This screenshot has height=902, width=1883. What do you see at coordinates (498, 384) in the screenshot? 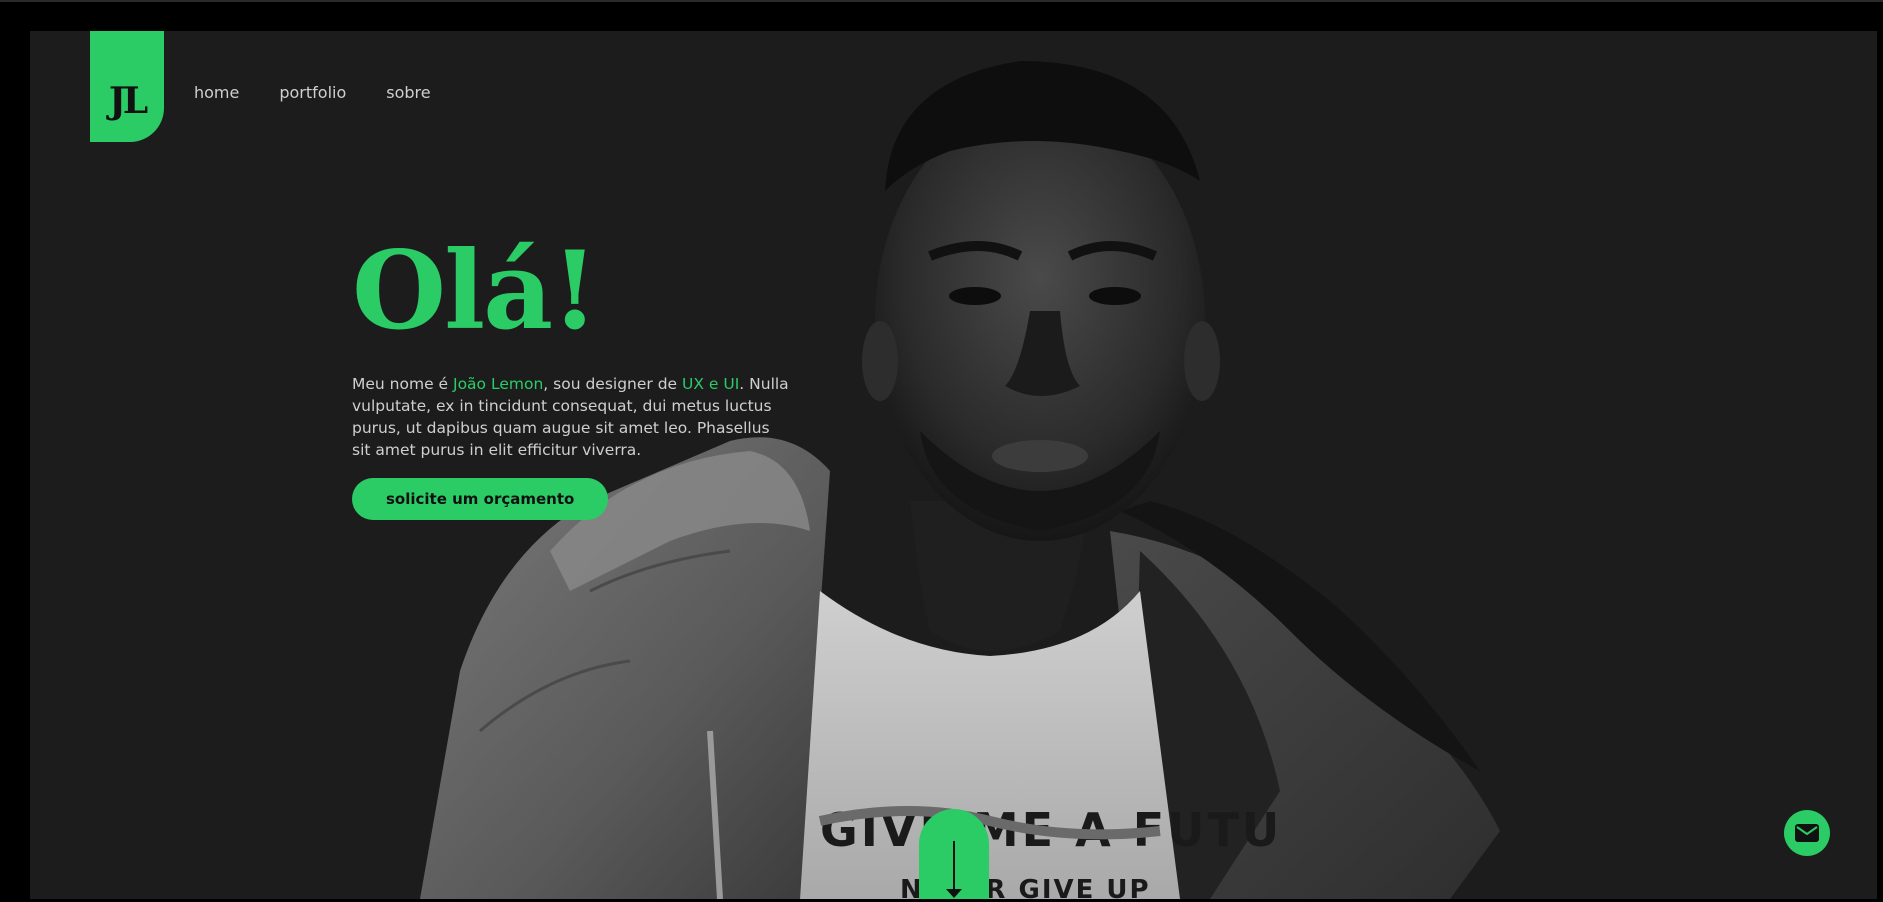
I see `designer-name: João Lemon` at bounding box center [498, 384].